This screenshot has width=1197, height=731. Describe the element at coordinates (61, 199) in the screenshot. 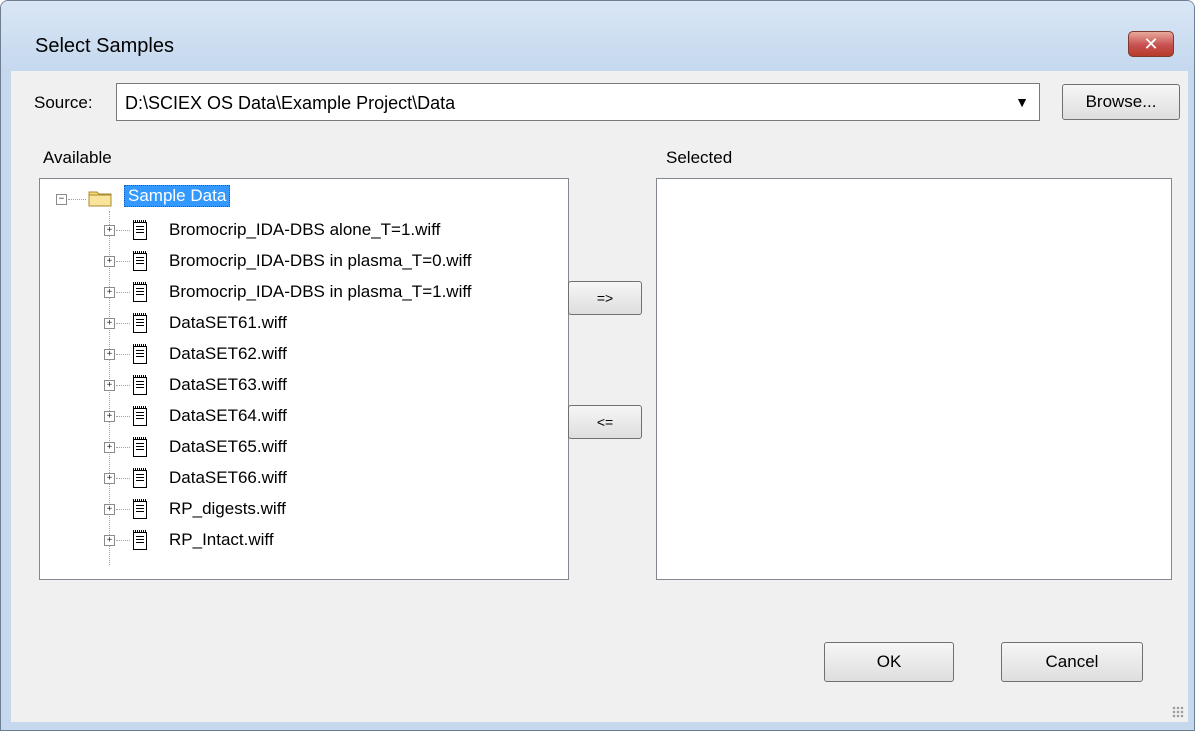

I see `collapse-icon: −` at that location.